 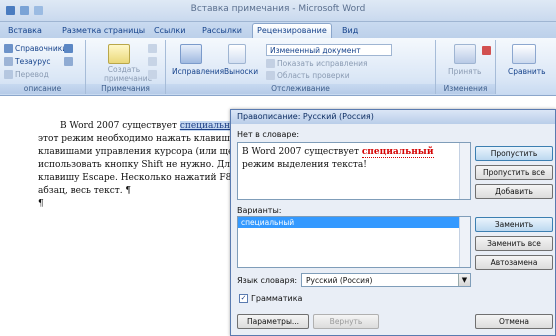 I want to click on group-tracking-label: Отслеживание, so click(x=300, y=89).